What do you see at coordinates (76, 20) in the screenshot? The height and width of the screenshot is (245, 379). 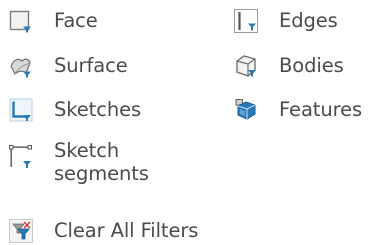 I see `filter-face-label: Face` at bounding box center [76, 20].